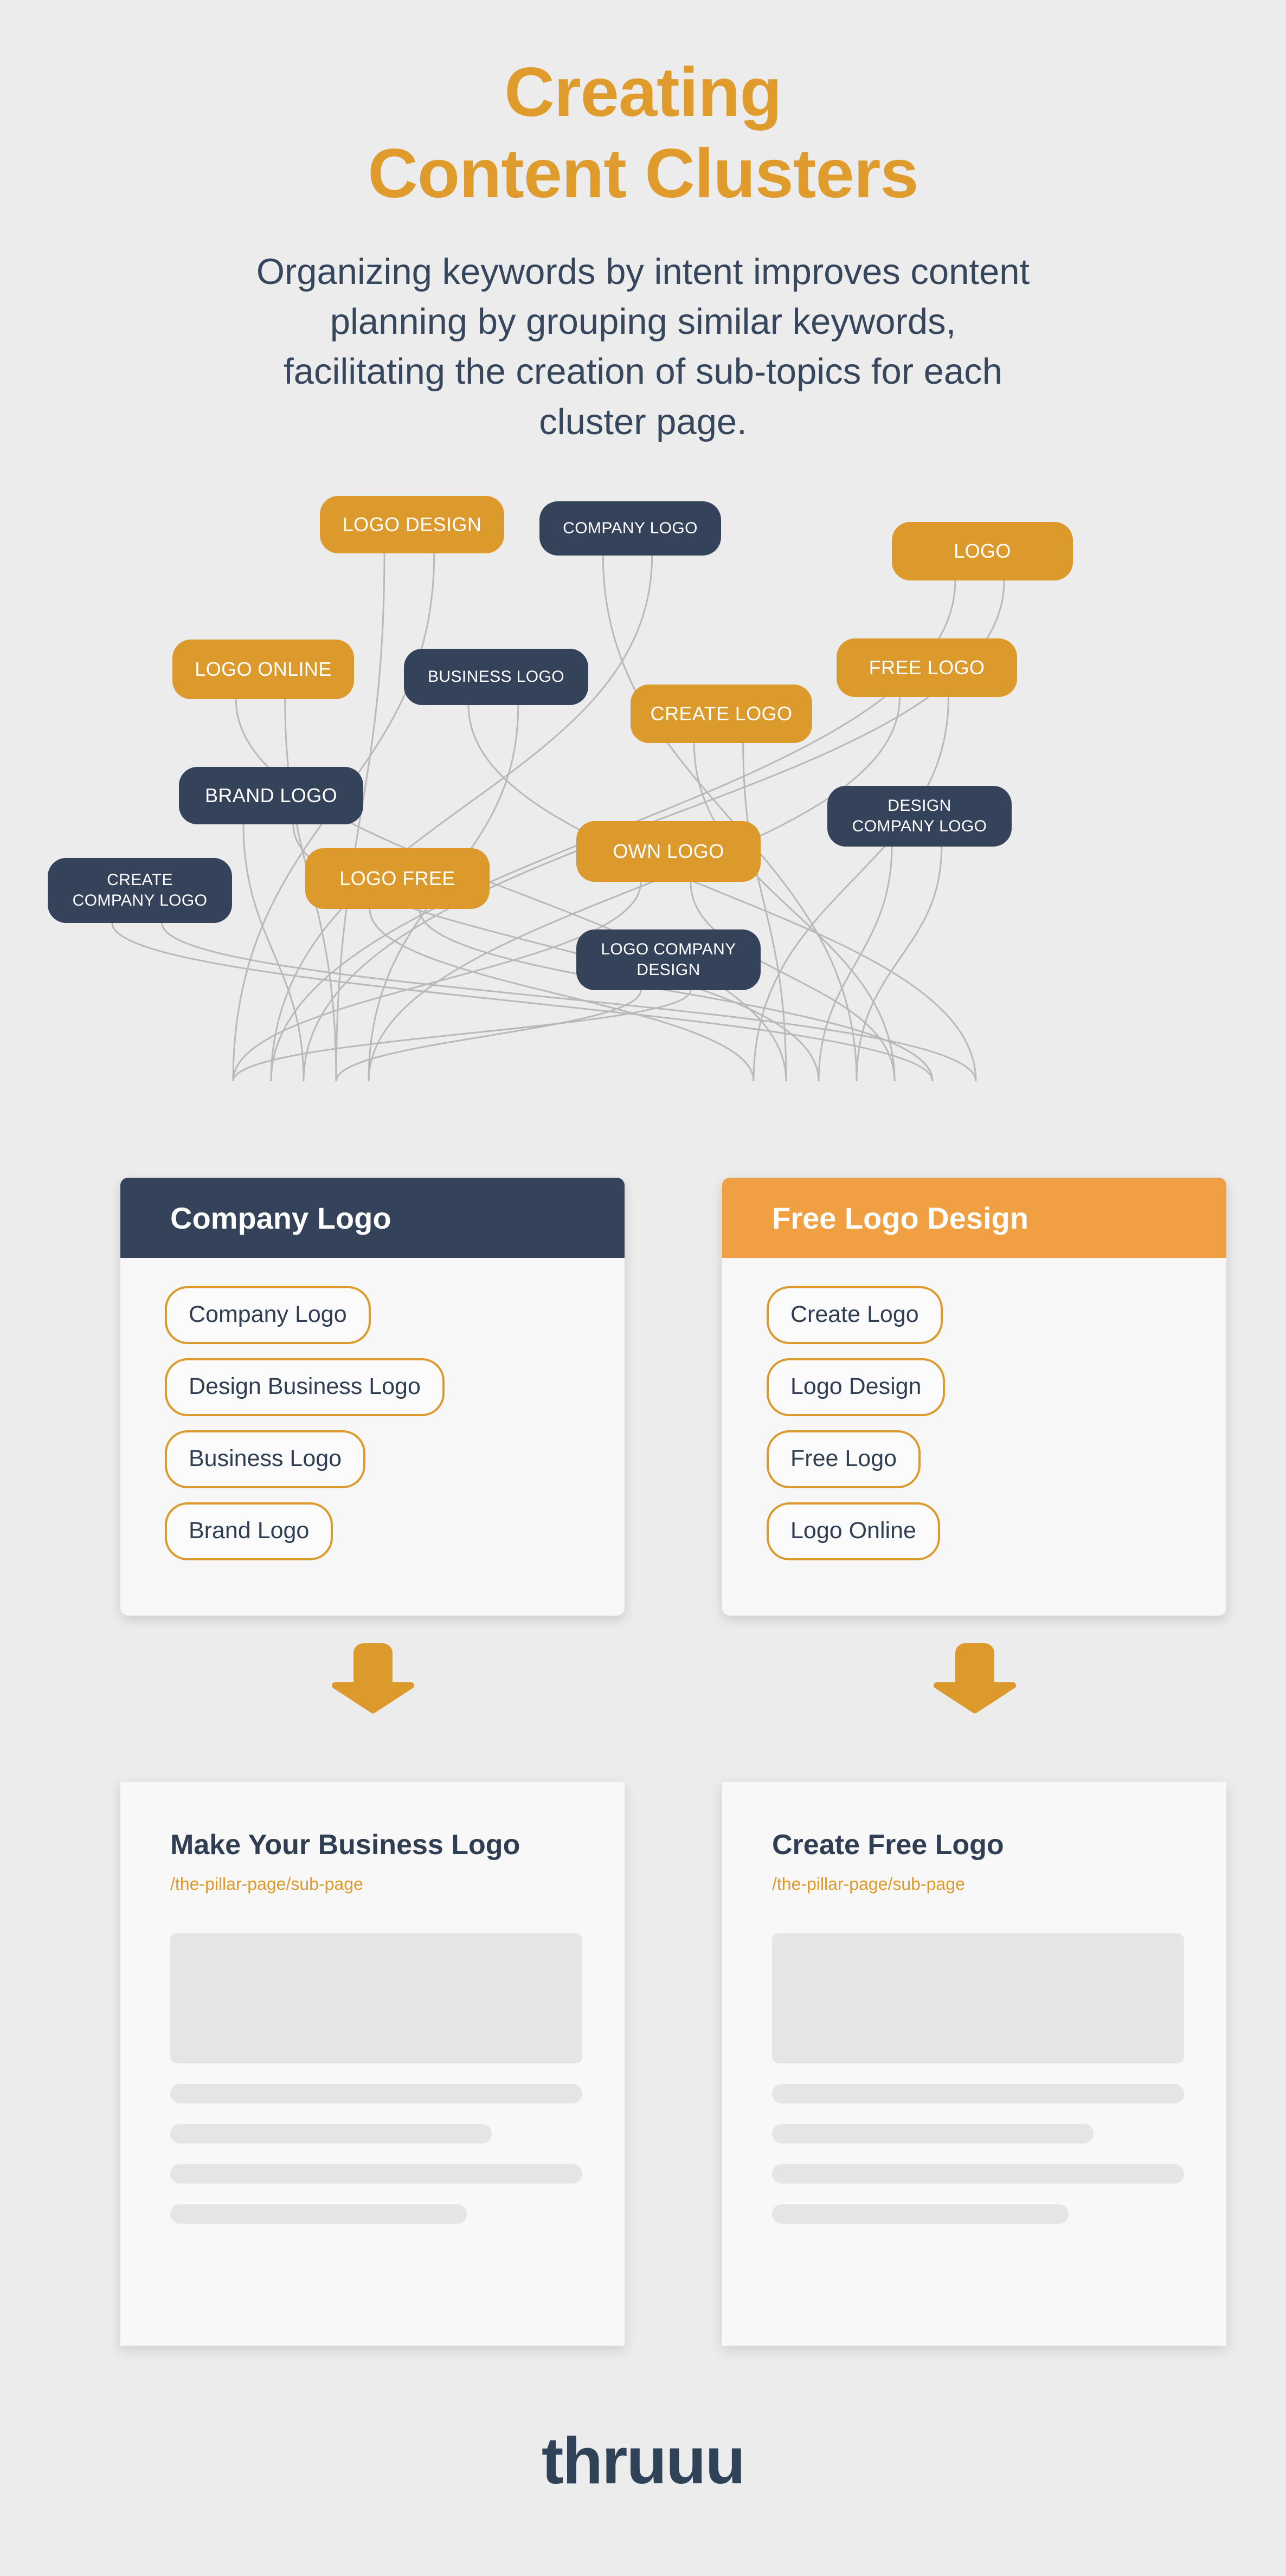 The image size is (1286, 2576). I want to click on keyword-bubble: CREATE LOGO, so click(722, 714).